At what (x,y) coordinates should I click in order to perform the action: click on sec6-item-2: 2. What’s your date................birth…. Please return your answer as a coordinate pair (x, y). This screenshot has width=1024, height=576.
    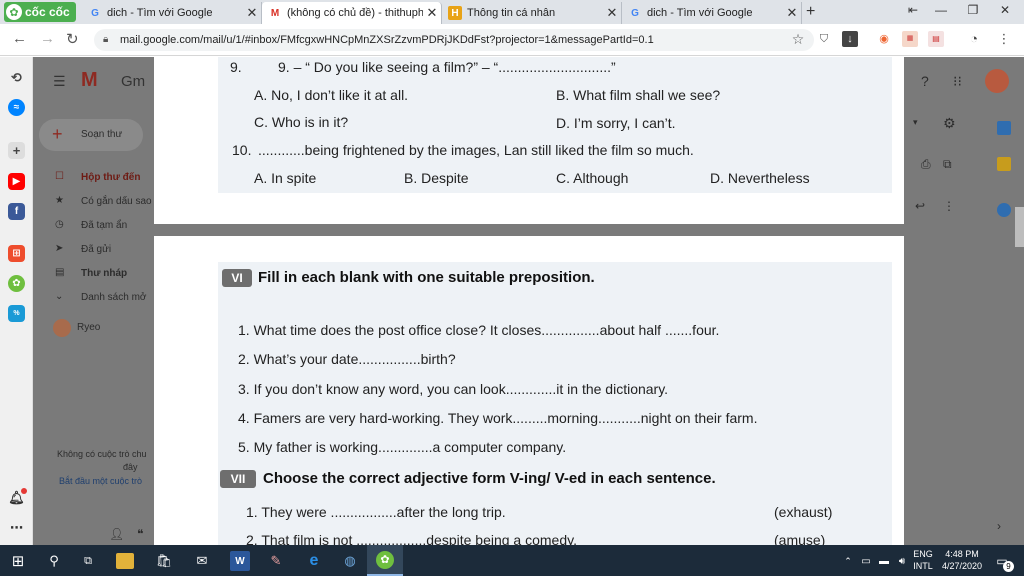
    Looking at the image, I should click on (347, 359).